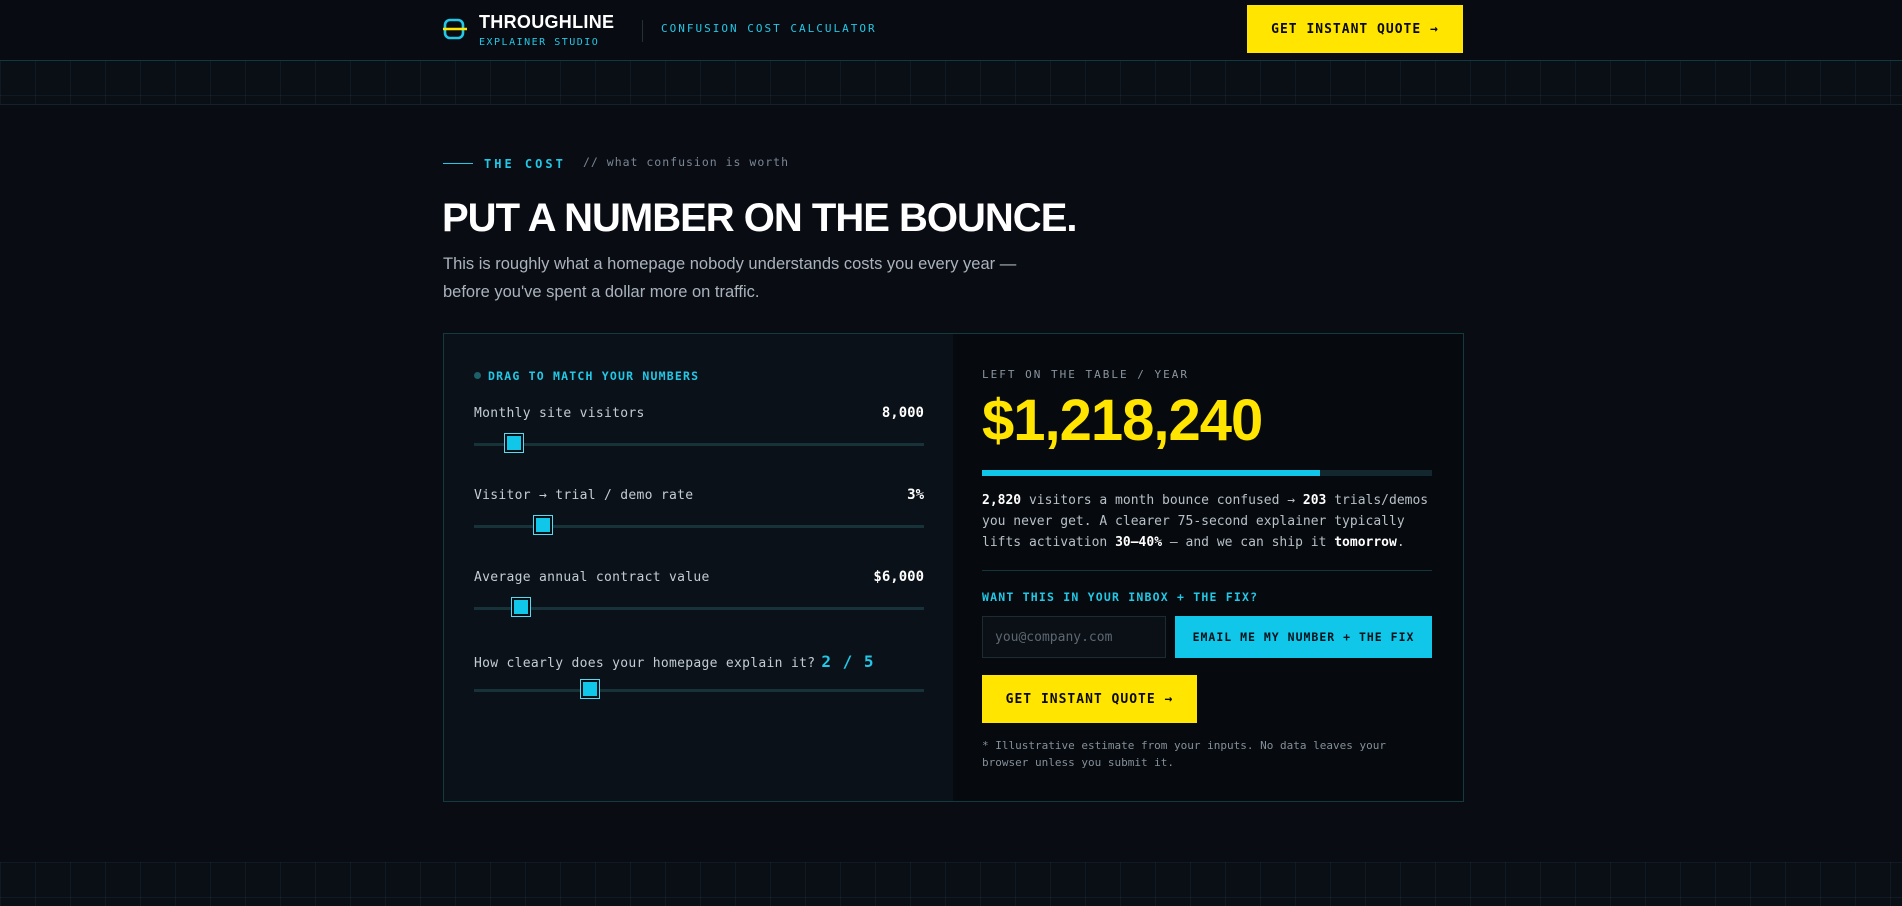 This screenshot has height=906, width=1902. What do you see at coordinates (759, 218) in the screenshot?
I see `page-title: PUT A NUMBER ON THE BOUNCE.` at bounding box center [759, 218].